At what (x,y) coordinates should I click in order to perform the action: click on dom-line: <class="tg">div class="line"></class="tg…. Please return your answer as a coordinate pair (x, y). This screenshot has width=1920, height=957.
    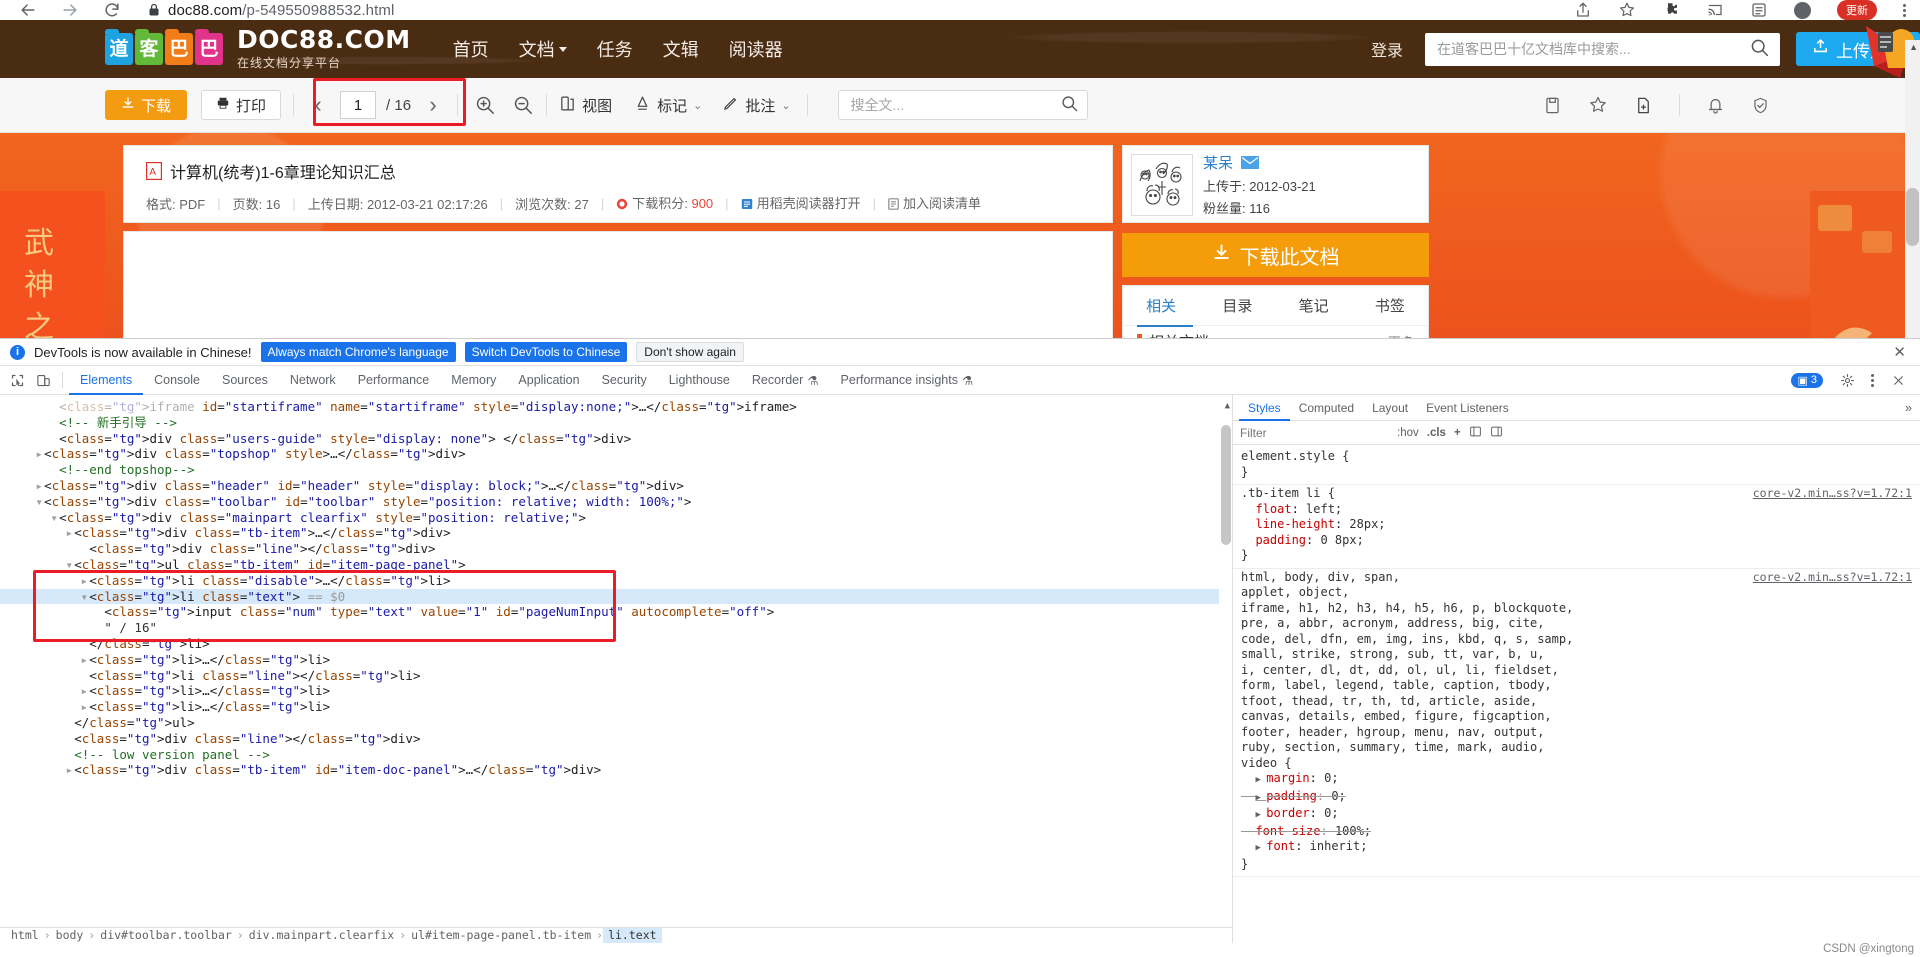
    Looking at the image, I should click on (616, 739).